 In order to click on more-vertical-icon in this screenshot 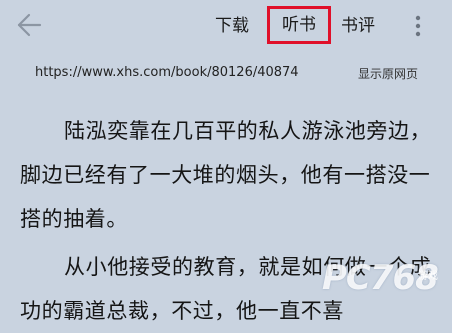, I will do `click(418, 26)`.